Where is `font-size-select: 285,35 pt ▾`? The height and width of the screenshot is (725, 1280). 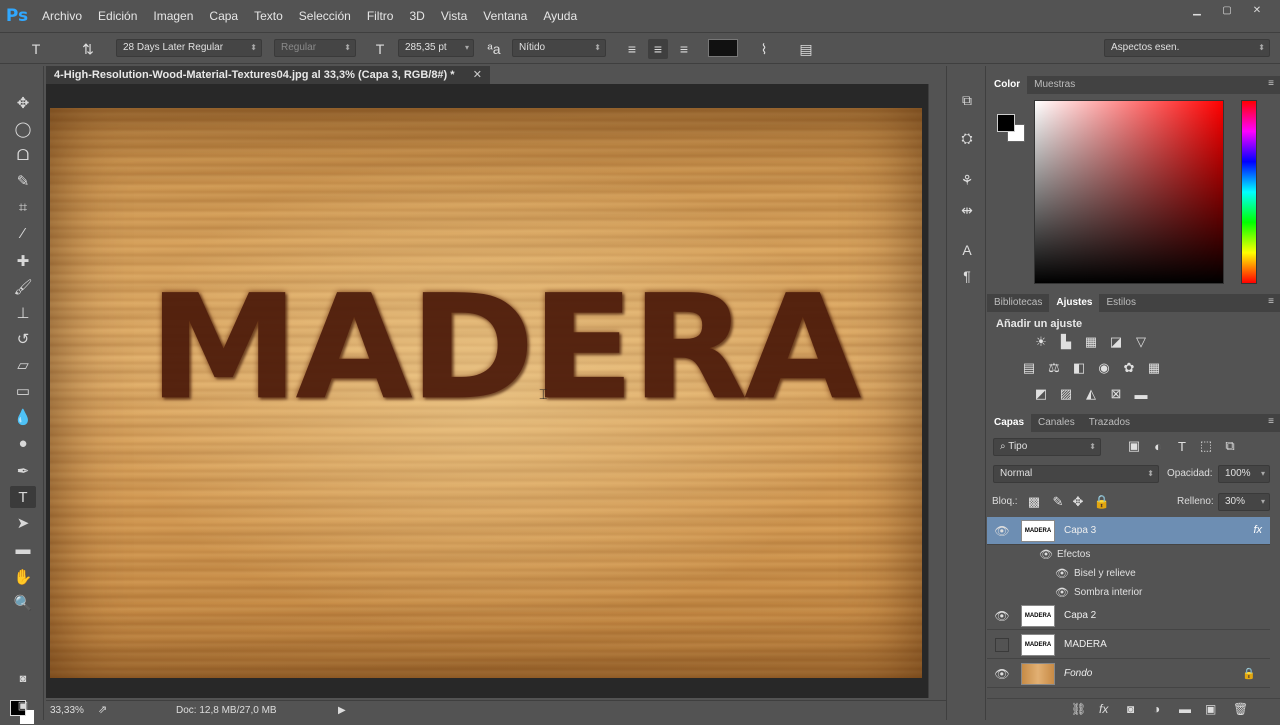
font-size-select: 285,35 pt ▾ is located at coordinates (436, 48).